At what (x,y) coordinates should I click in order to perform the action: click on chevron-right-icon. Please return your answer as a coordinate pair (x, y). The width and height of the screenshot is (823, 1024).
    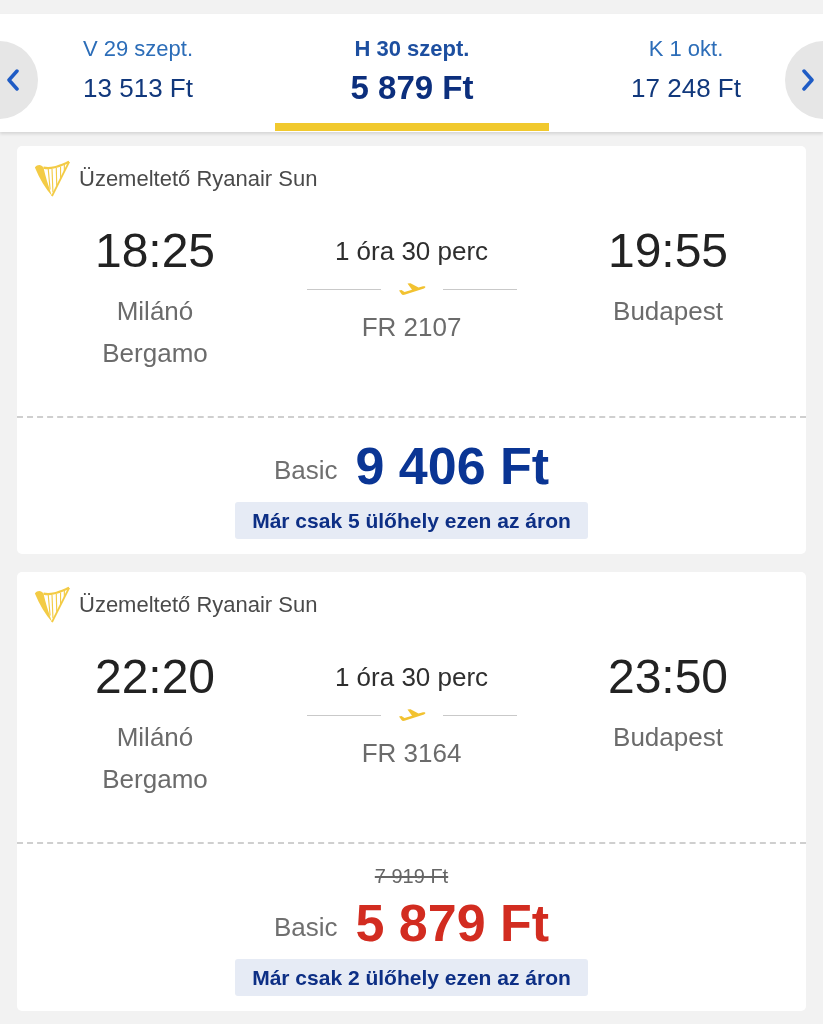
    Looking at the image, I should click on (808, 80).